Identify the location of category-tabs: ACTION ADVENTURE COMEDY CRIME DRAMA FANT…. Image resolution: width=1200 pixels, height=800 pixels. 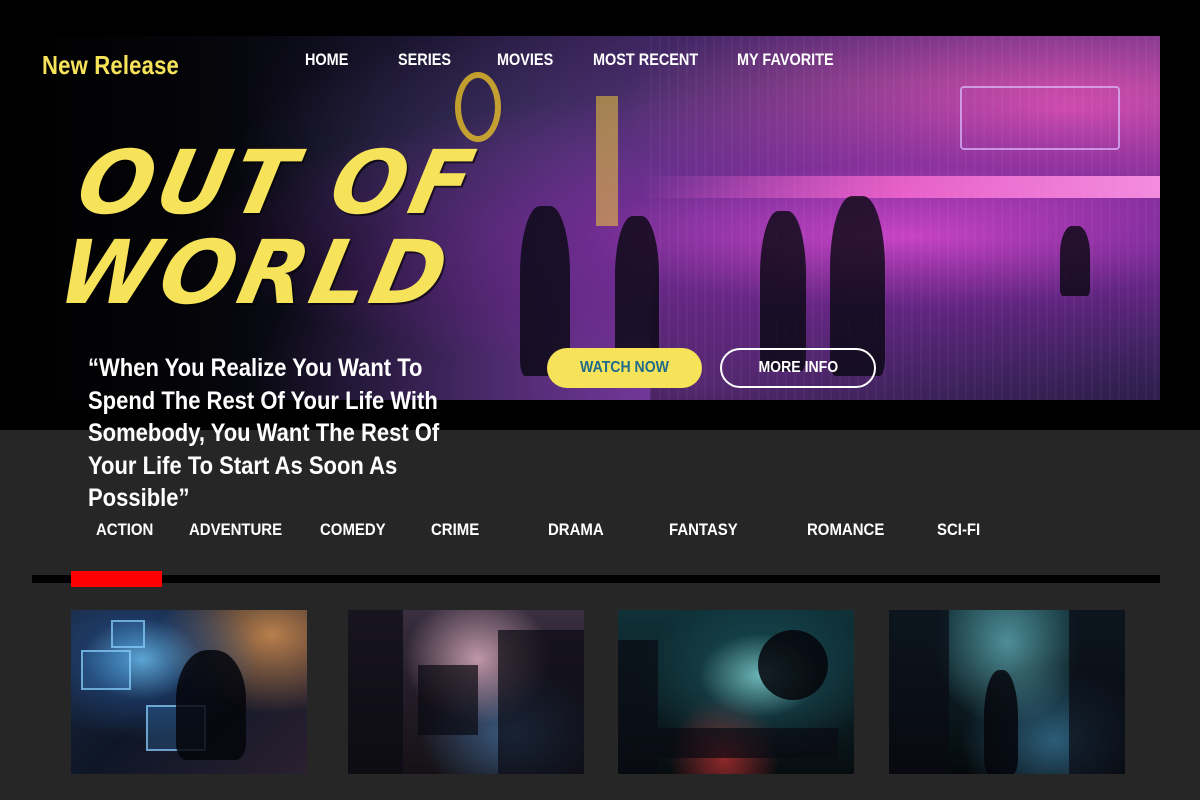
(600, 535).